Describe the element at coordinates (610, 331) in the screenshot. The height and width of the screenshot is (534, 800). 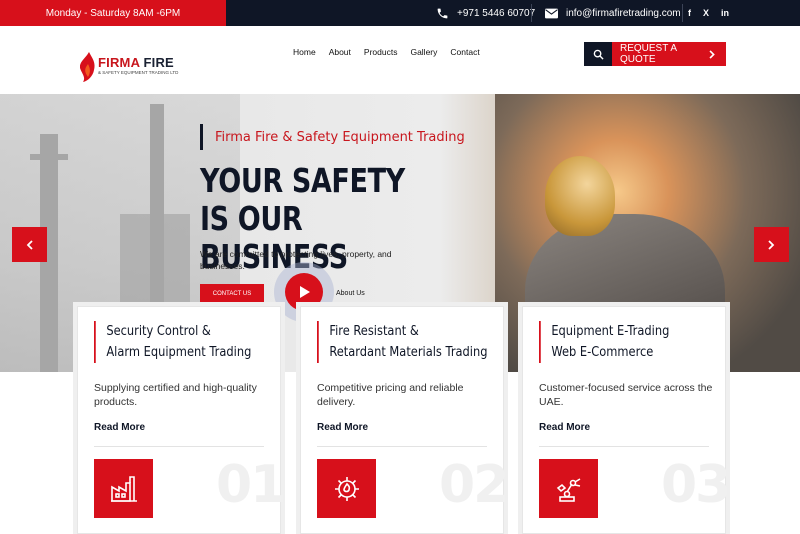
I see `service-card-title-line: Equipment E-Trading` at that location.